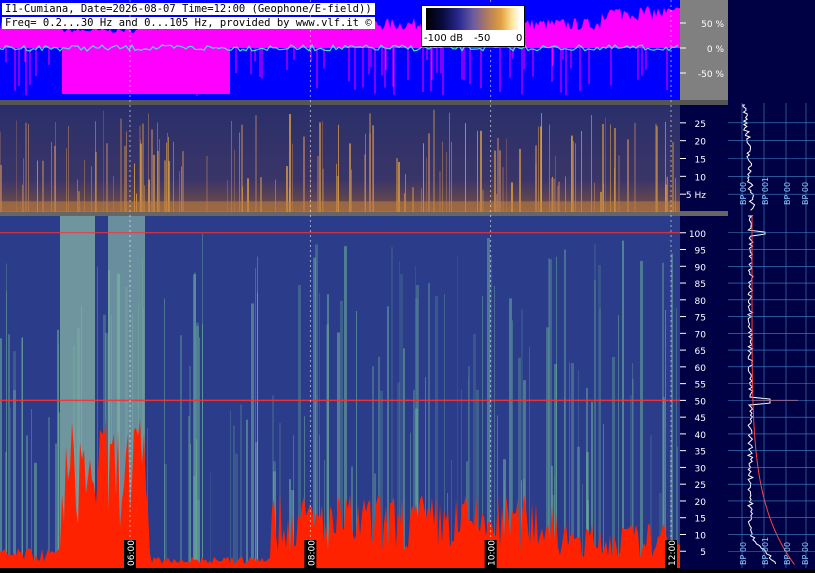 The image size is (815, 573). I want to click on time-tick-label: 10:00, so click(493, 553).